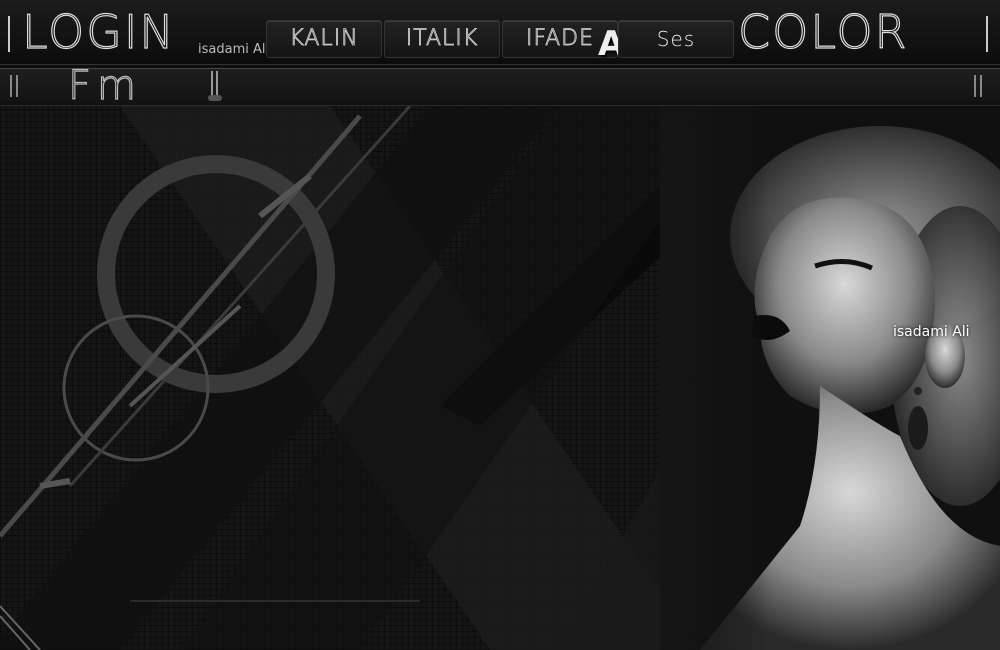 The width and height of the screenshot is (1000, 650). I want to click on left-edge-bar, so click(9, 34).